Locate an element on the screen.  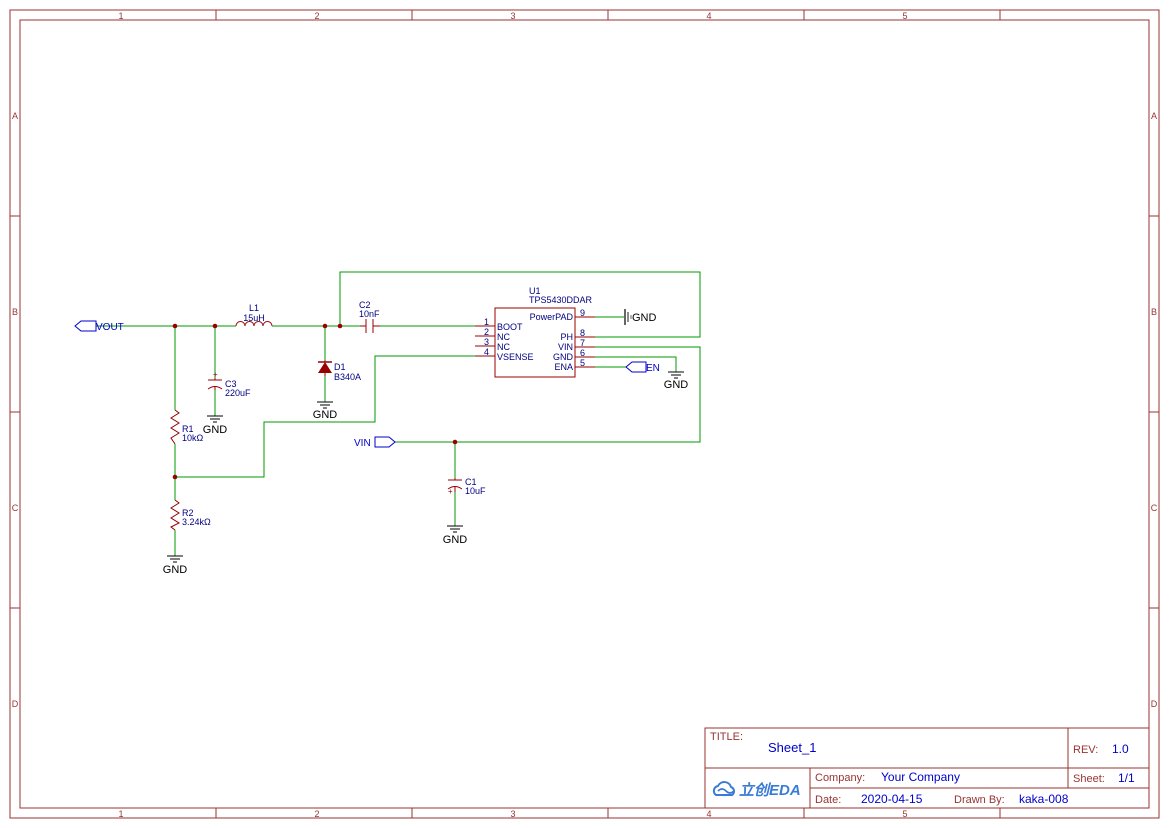
rev-value: 1.0 is located at coordinates (1120, 749).